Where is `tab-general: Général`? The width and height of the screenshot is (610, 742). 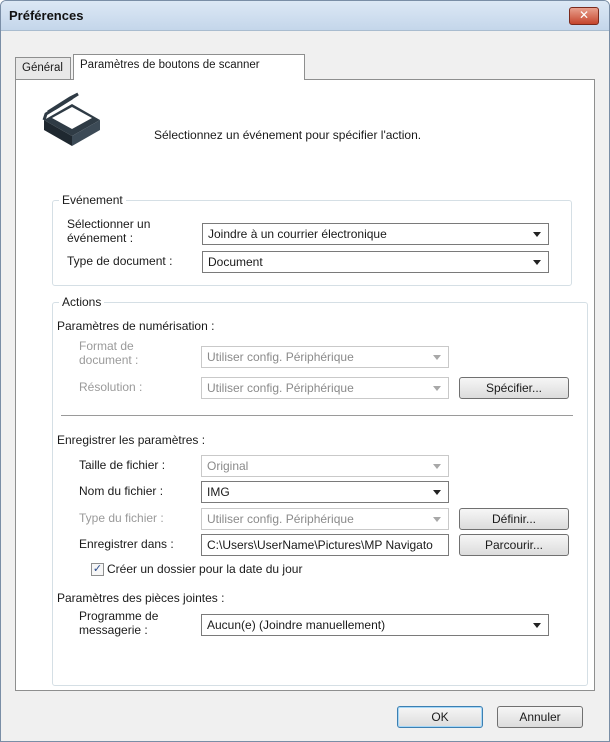
tab-general: Général is located at coordinates (43, 69).